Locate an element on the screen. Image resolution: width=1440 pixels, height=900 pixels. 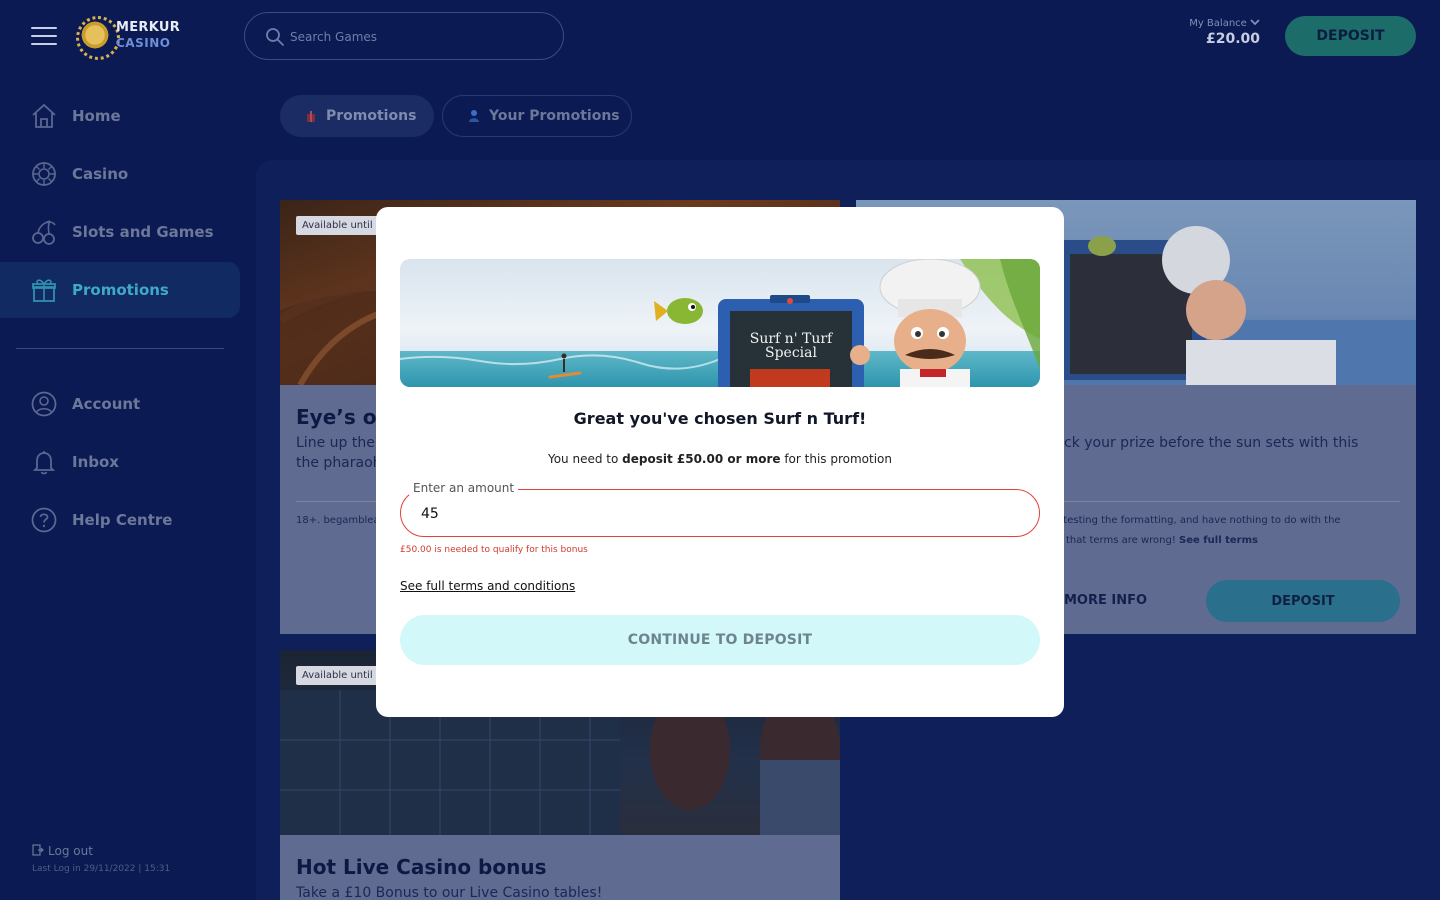
search-icon is located at coordinates (275, 37).